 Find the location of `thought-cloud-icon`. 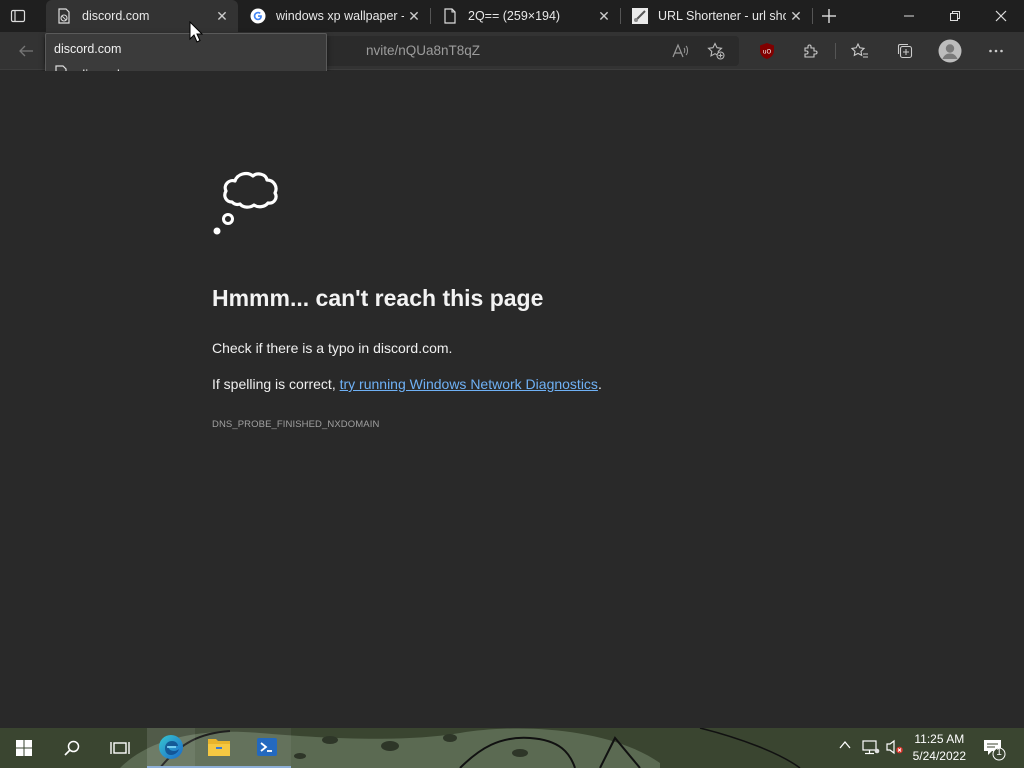

thought-cloud-icon is located at coordinates (250, 200).